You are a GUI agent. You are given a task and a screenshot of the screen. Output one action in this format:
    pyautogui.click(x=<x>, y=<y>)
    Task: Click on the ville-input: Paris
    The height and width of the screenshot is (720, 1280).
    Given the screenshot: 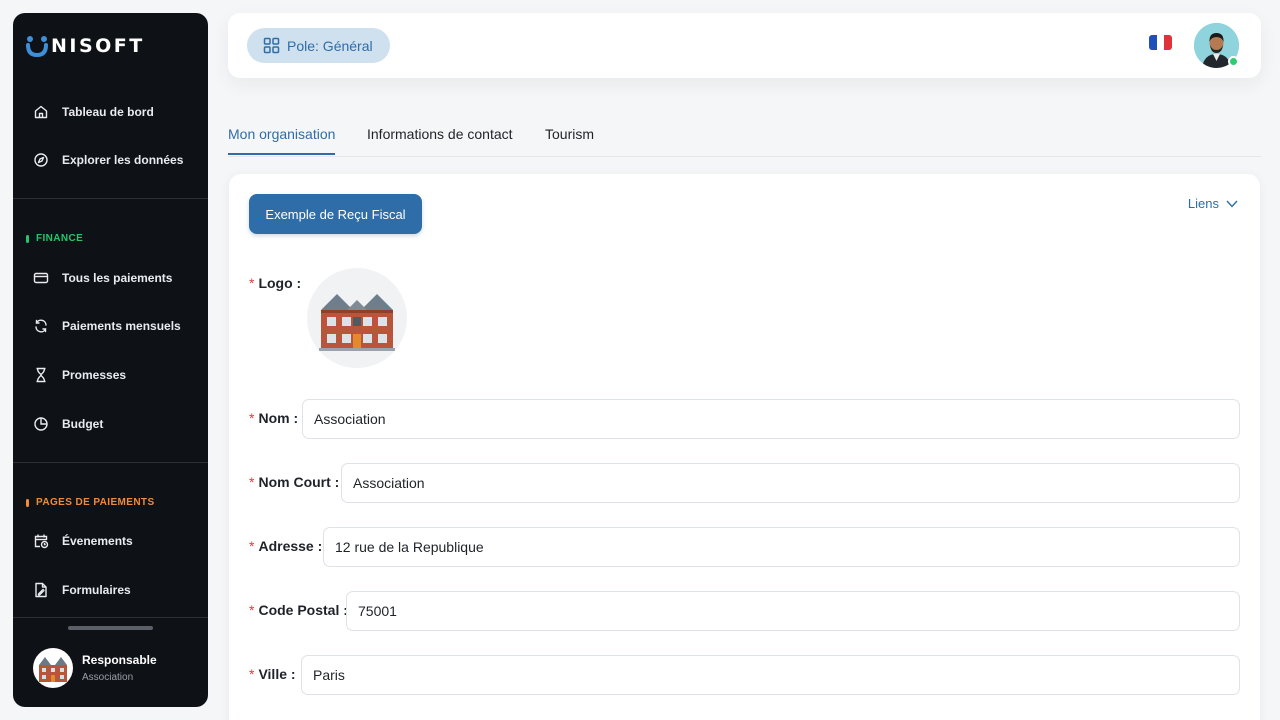 What is the action you would take?
    pyautogui.click(x=770, y=675)
    